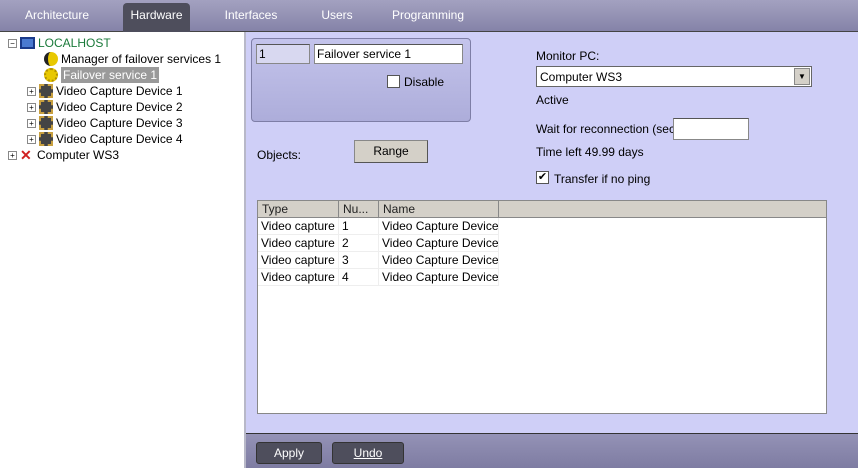  I want to click on tree-node-video-1: + Video Capture Device 1, so click(105, 91).